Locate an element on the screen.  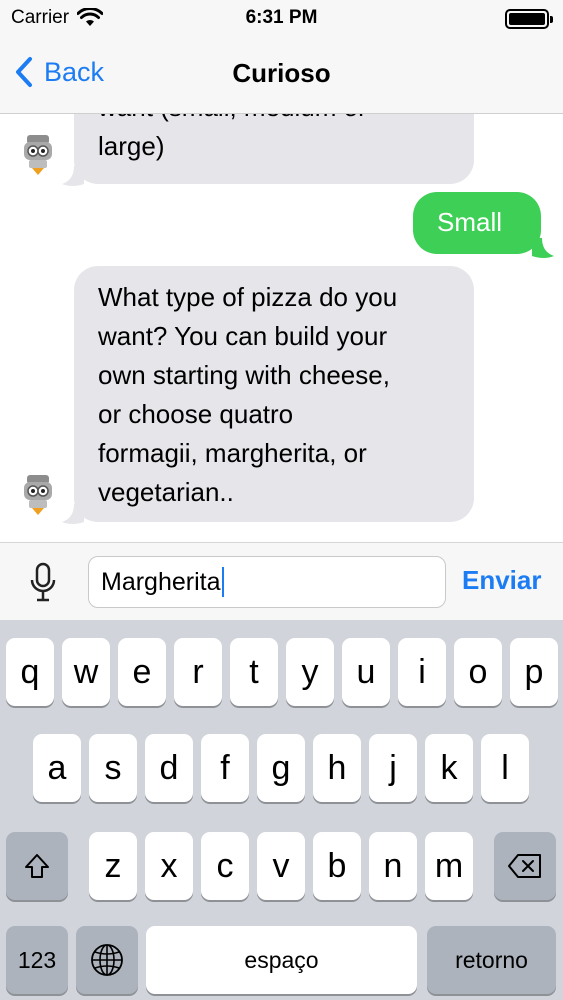
text-caret is located at coordinates (222, 582).